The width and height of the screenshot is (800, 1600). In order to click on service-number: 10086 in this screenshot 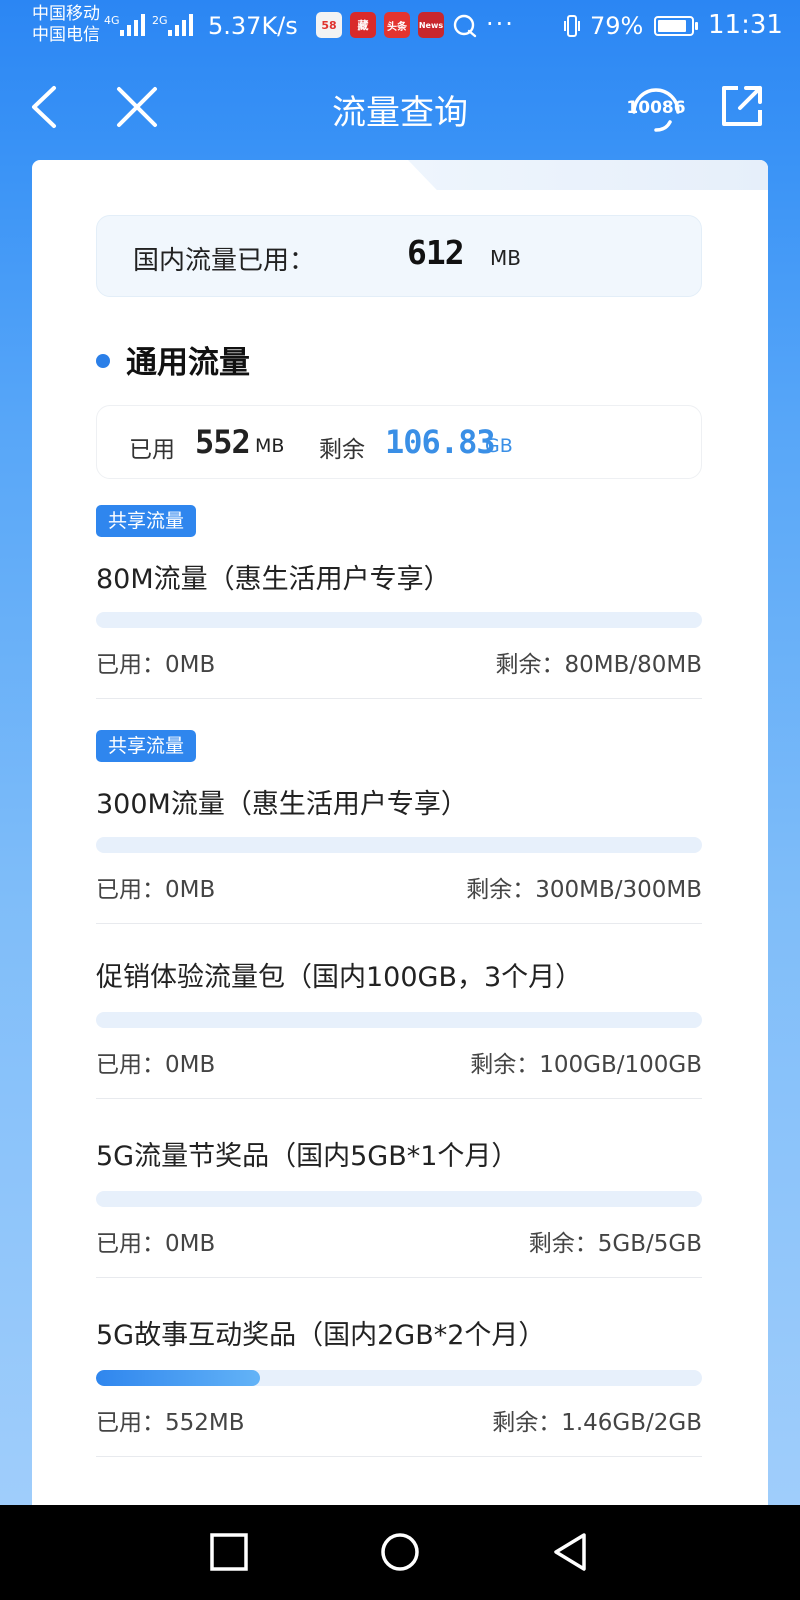, I will do `click(656, 108)`.